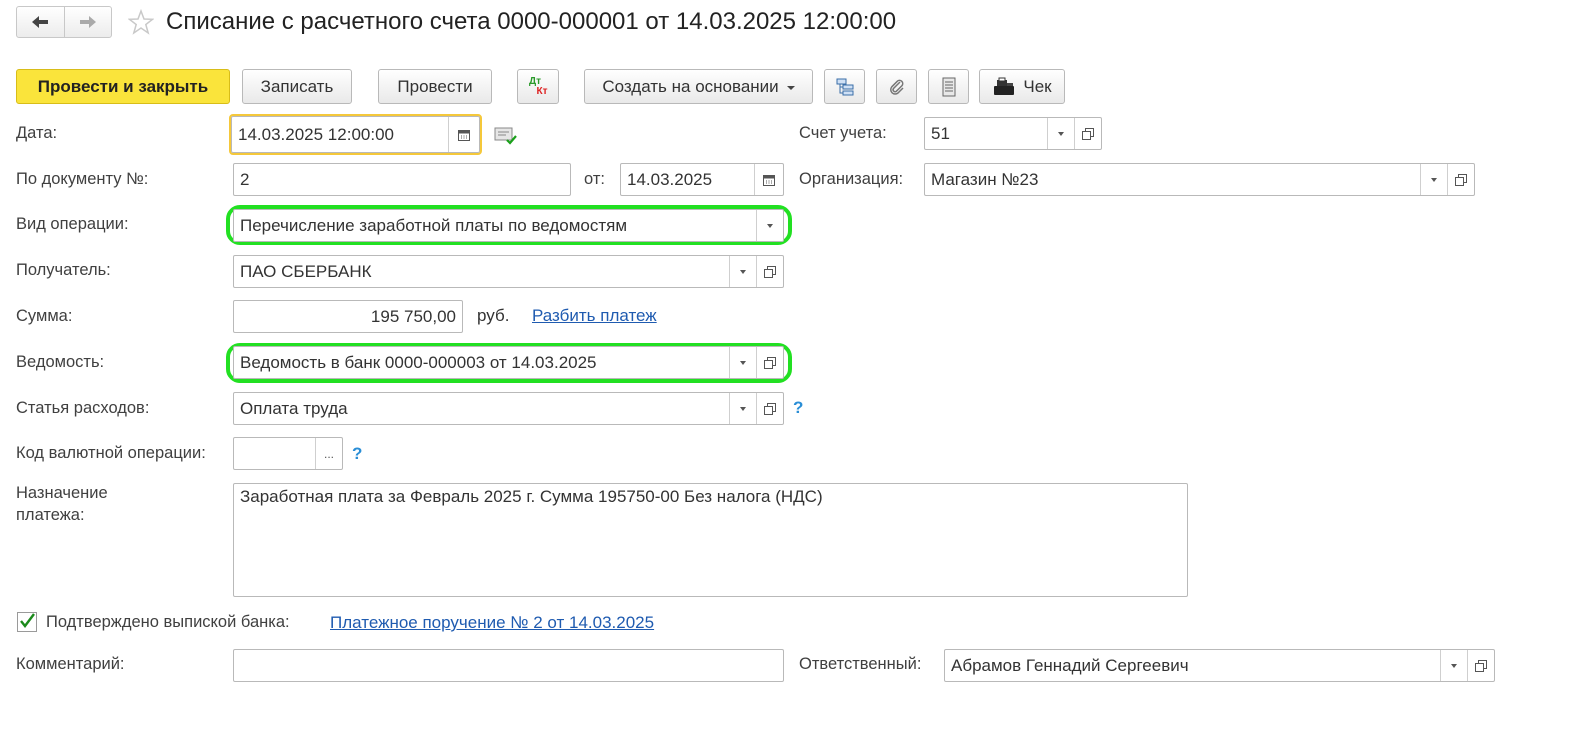 The image size is (1574, 736). I want to click on account-open-button, so click(1087, 133).